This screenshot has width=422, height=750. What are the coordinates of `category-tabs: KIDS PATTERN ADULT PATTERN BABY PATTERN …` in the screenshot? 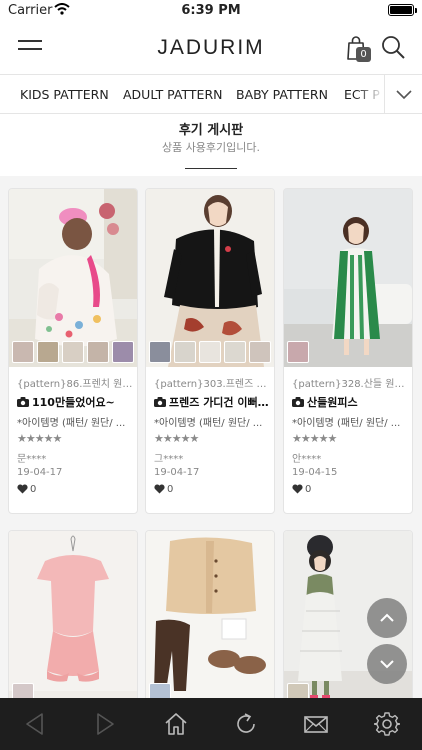 It's located at (211, 94).